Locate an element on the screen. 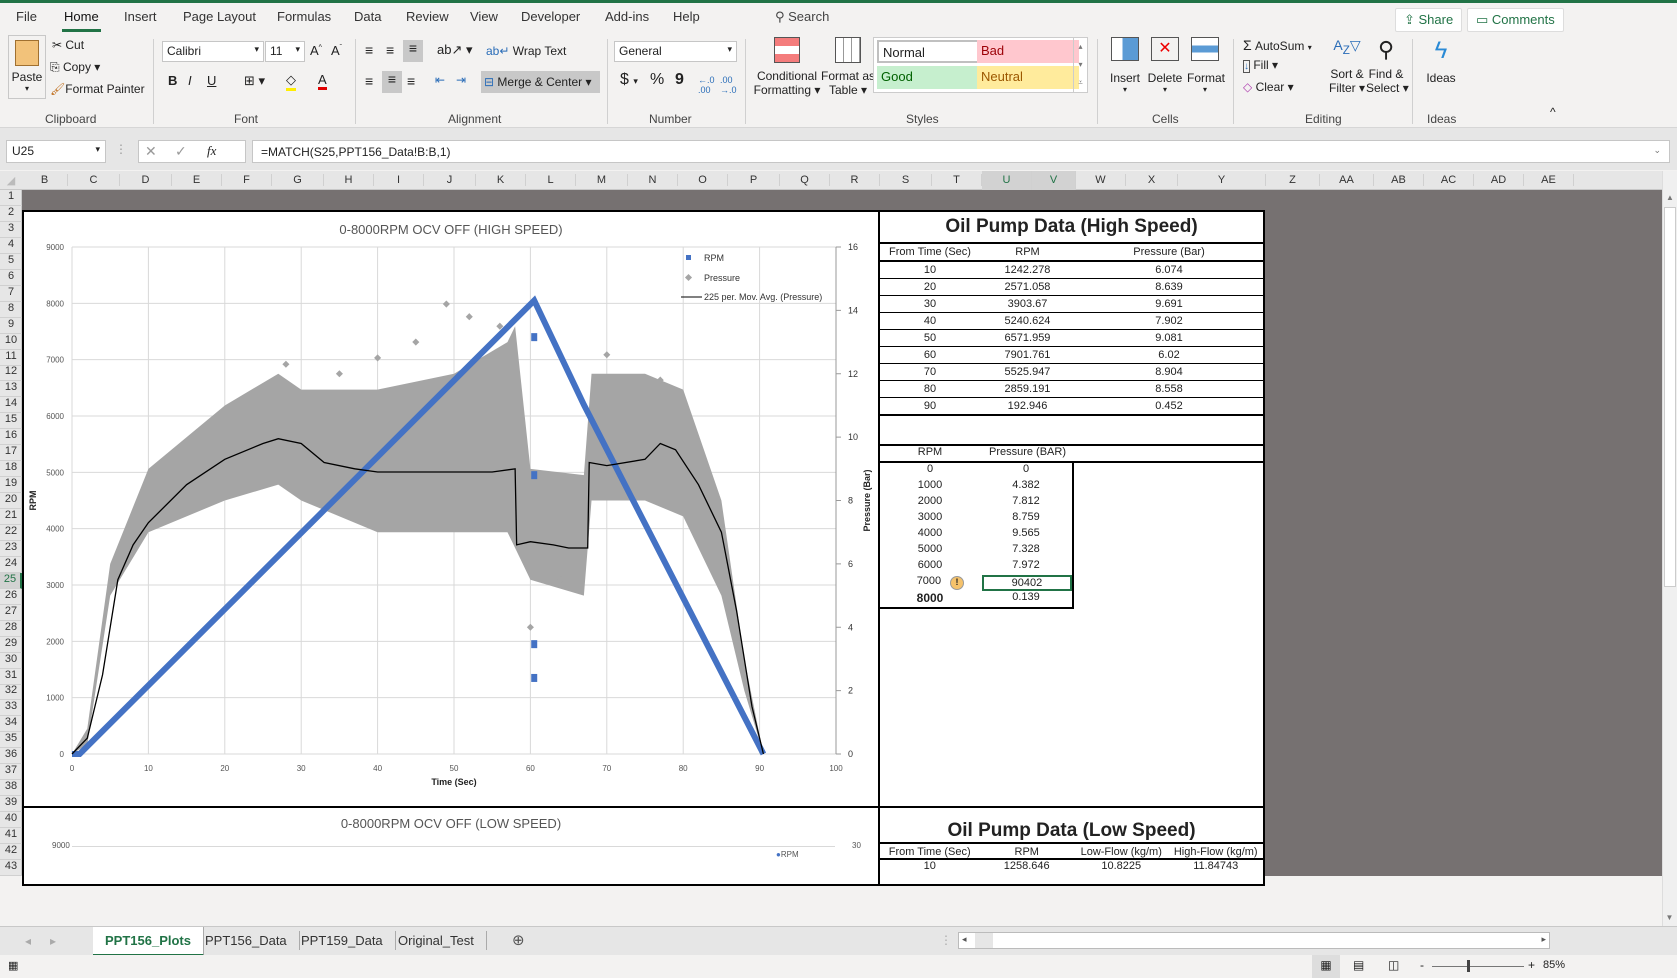 Image resolution: width=1677 pixels, height=978 pixels. table-cell: 1242.278 is located at coordinates (1027, 269).